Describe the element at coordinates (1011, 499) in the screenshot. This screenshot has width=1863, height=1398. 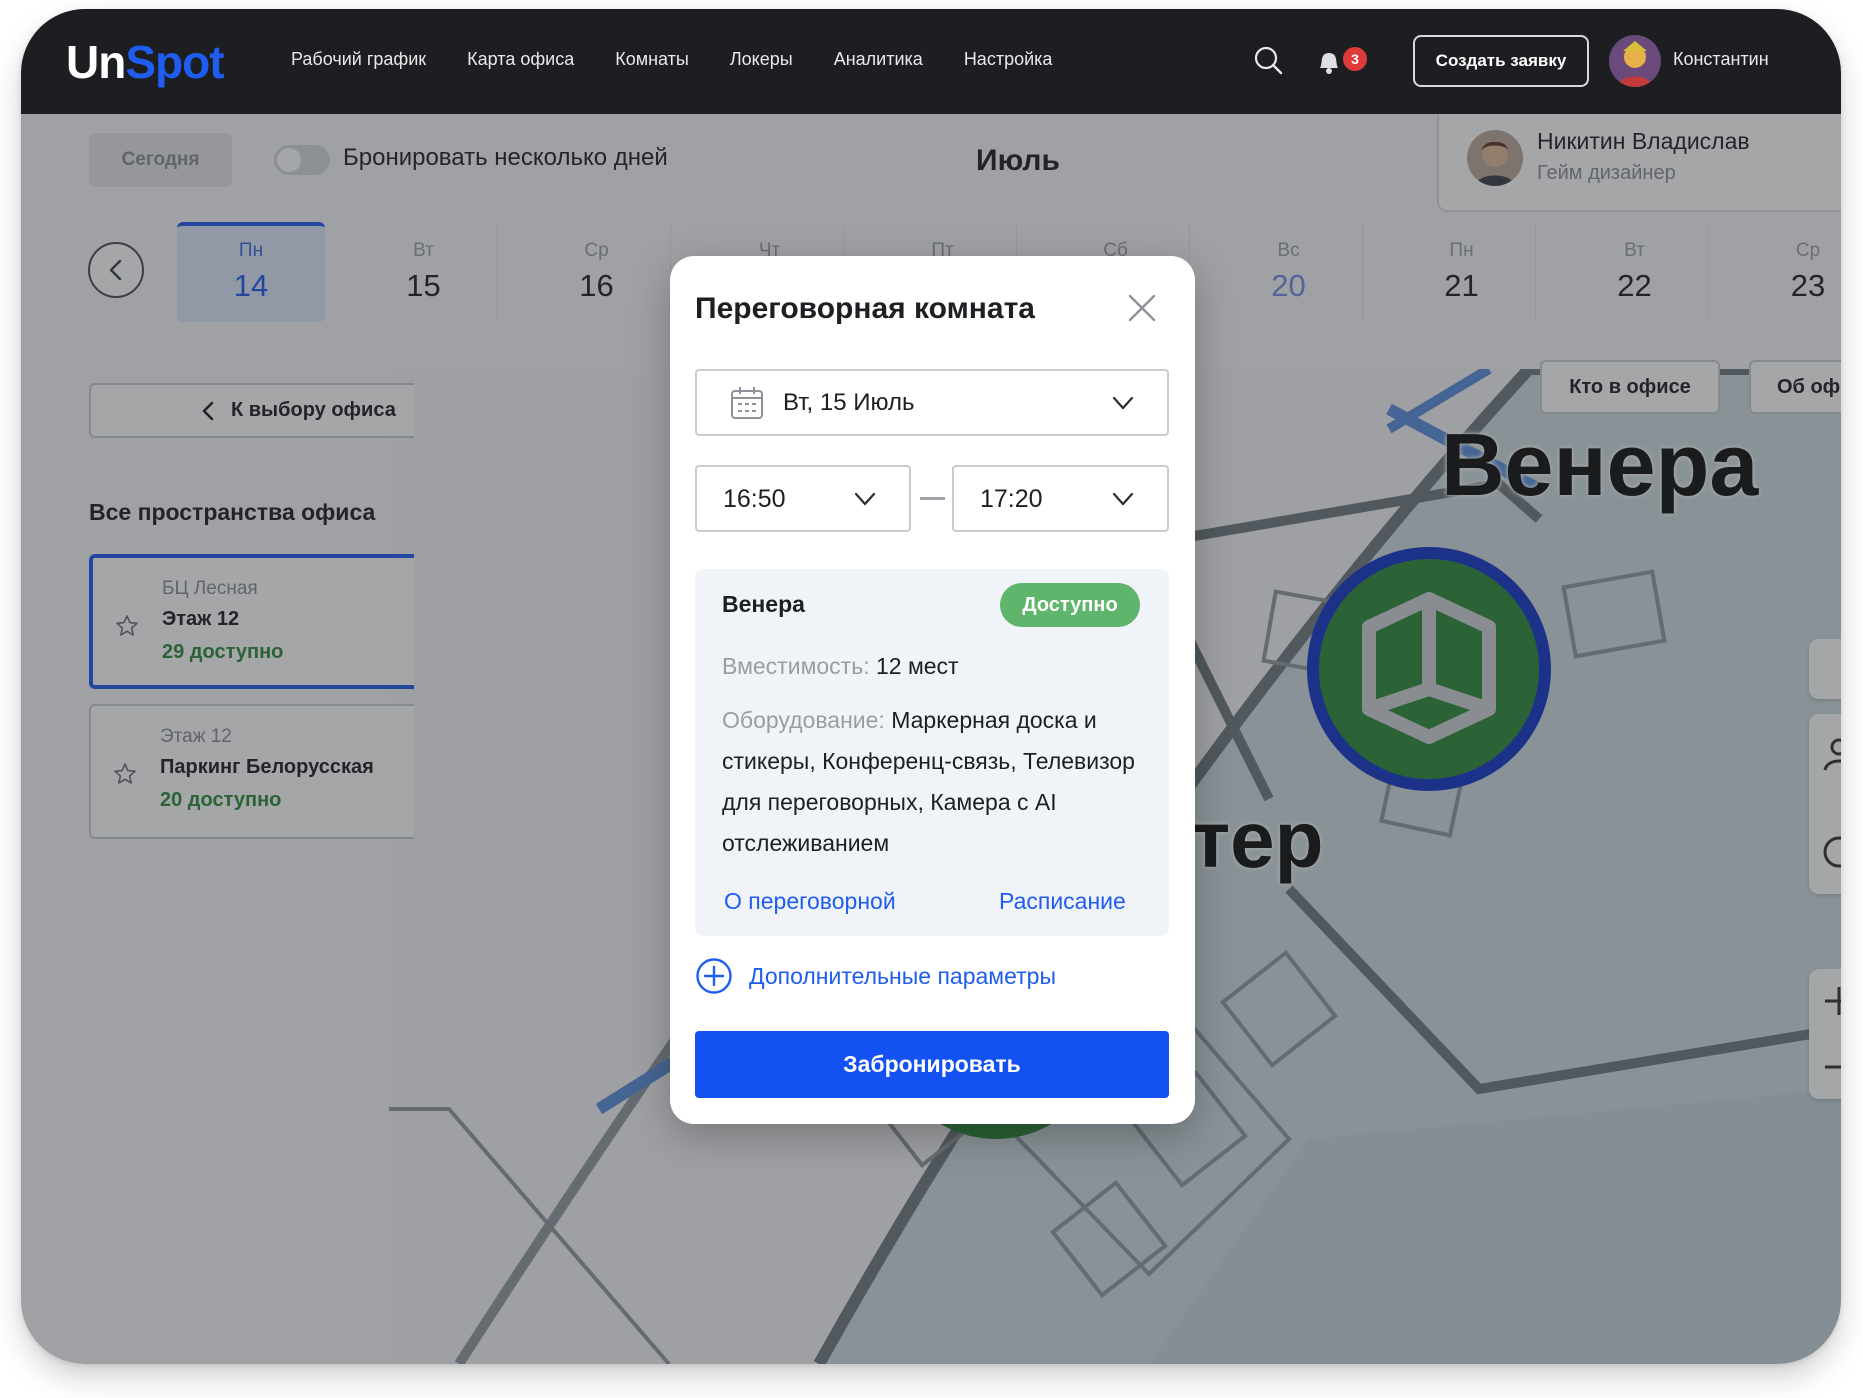
I see `time-to-value: 17:20` at that location.